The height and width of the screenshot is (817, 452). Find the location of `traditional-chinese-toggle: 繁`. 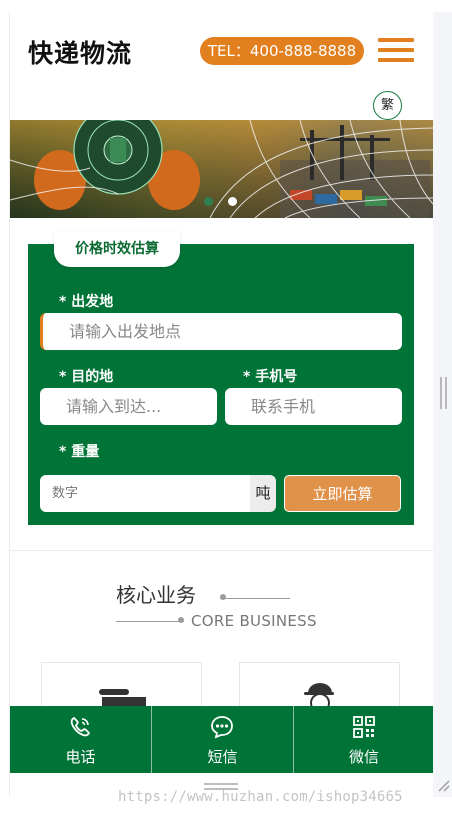

traditional-chinese-toggle: 繁 is located at coordinates (387, 105).